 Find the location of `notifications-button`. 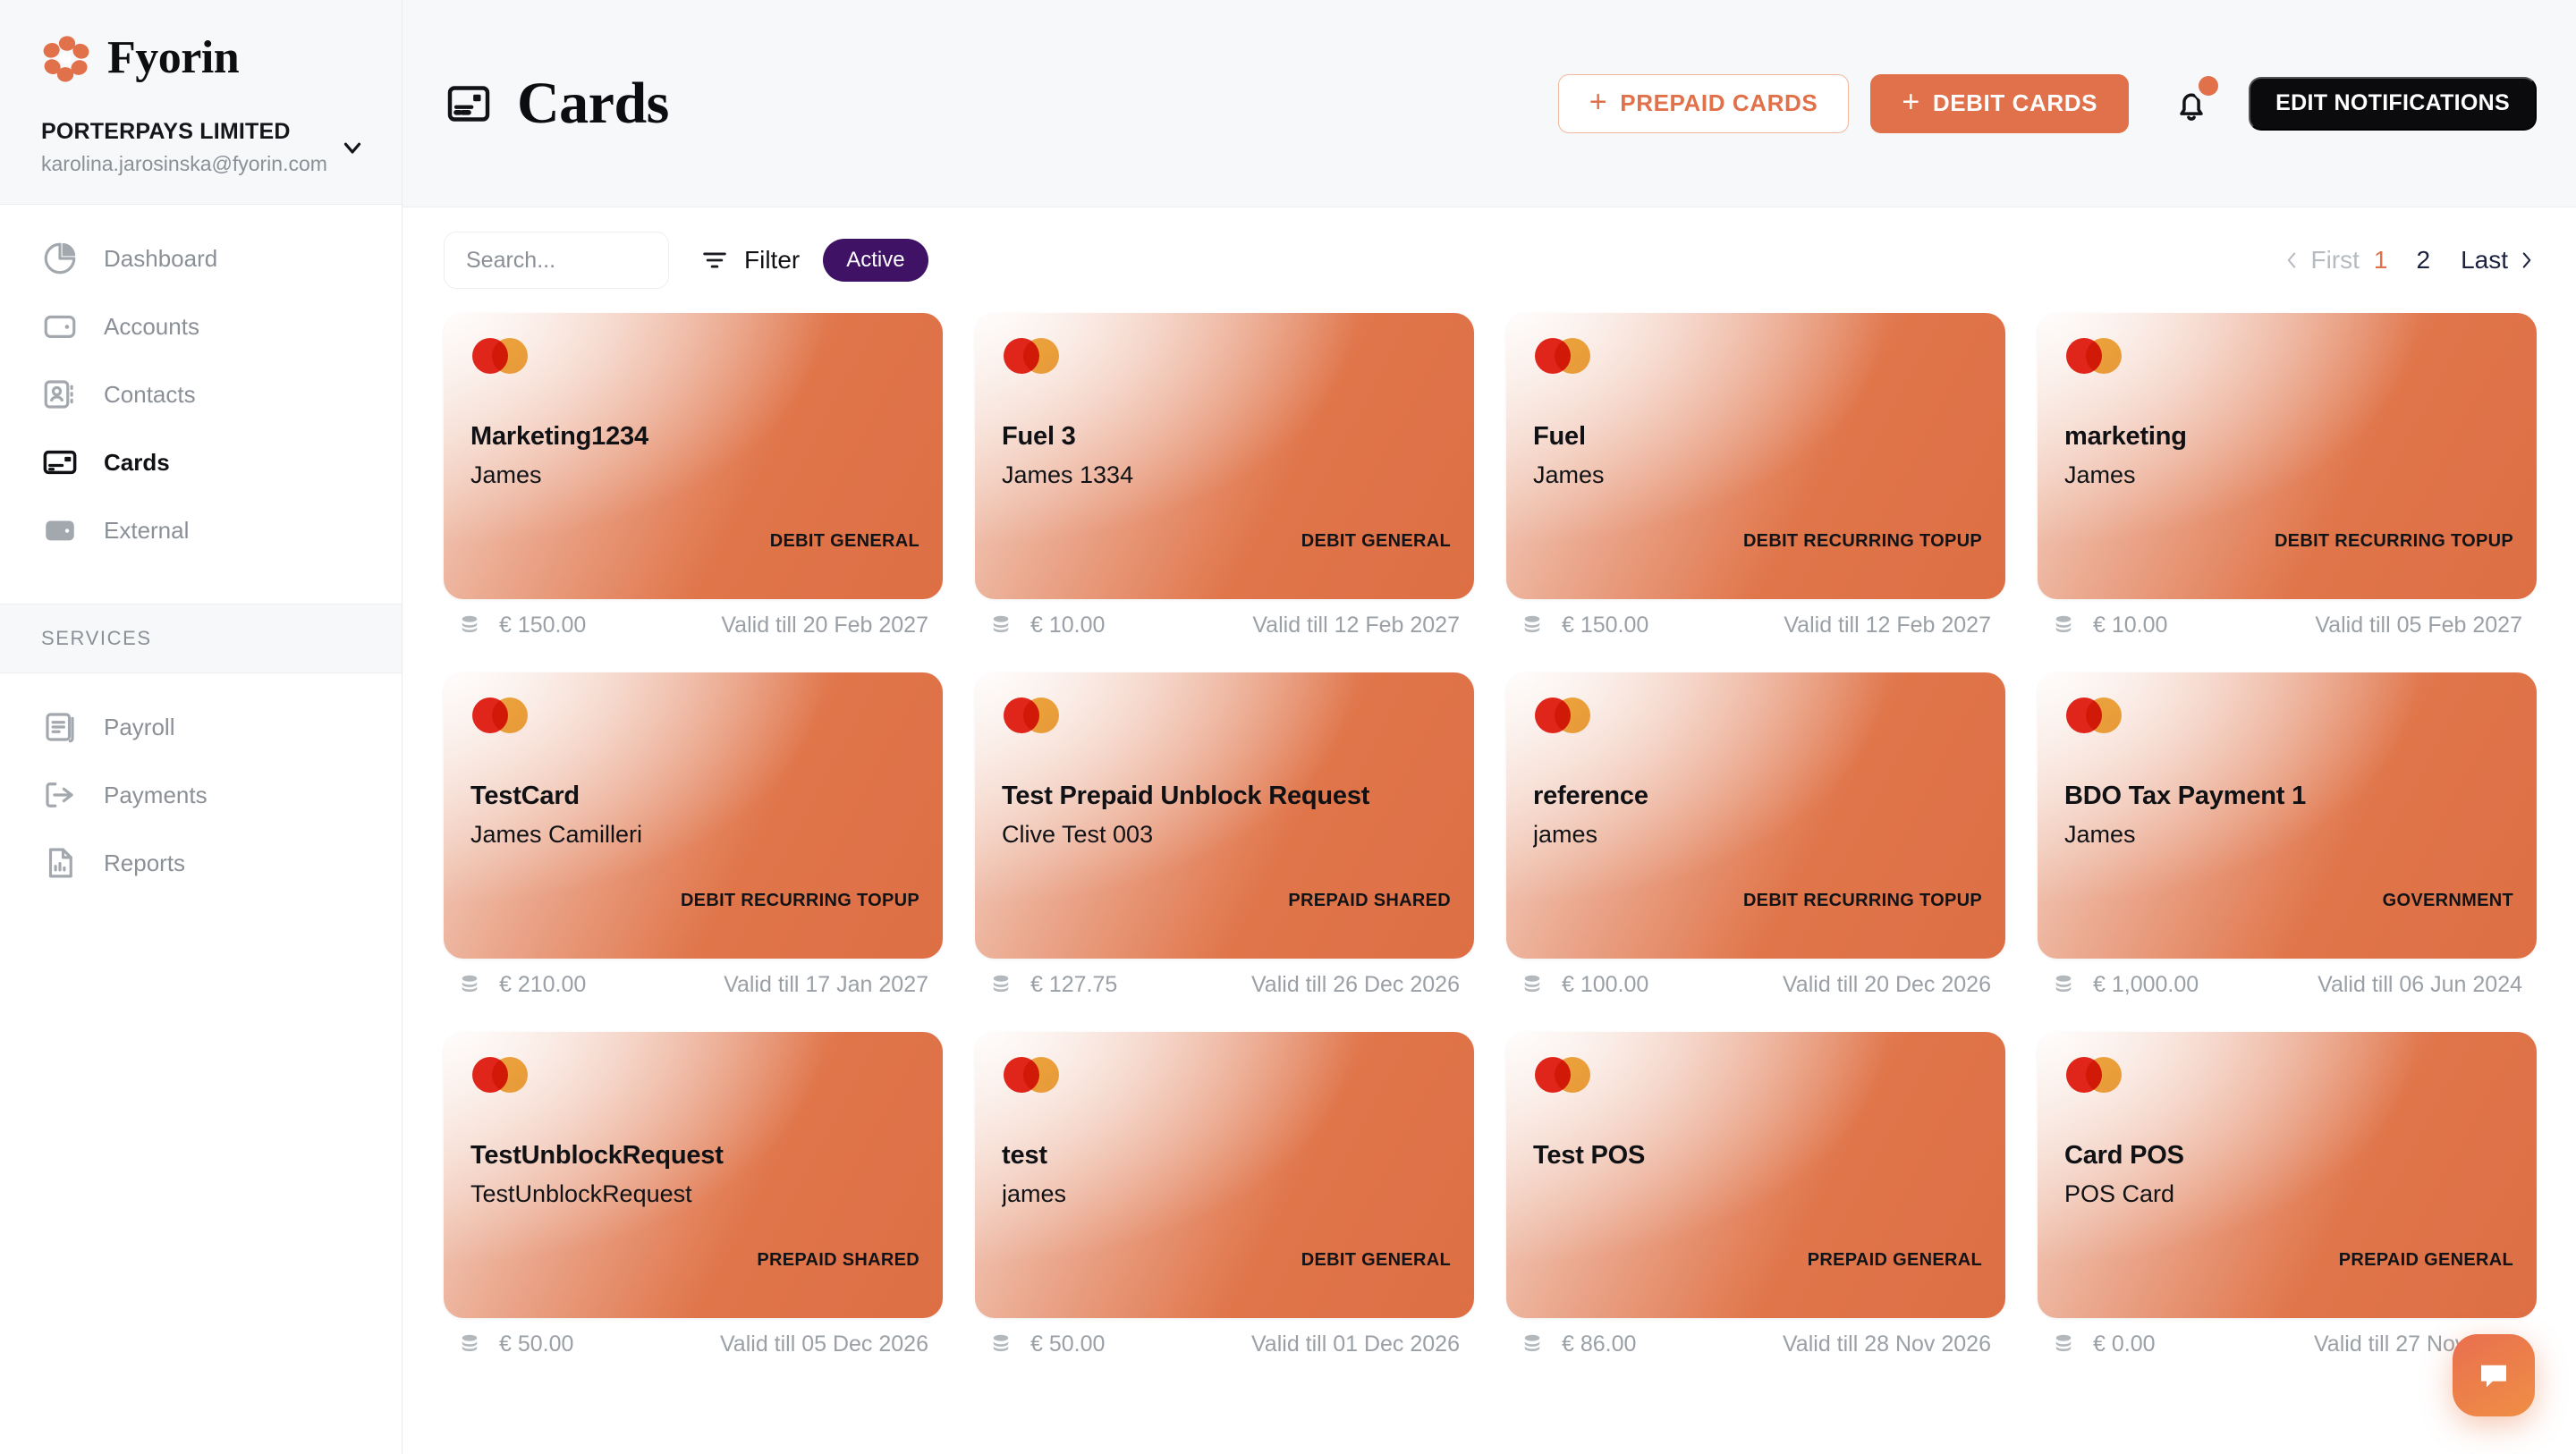

notifications-button is located at coordinates (2192, 103).